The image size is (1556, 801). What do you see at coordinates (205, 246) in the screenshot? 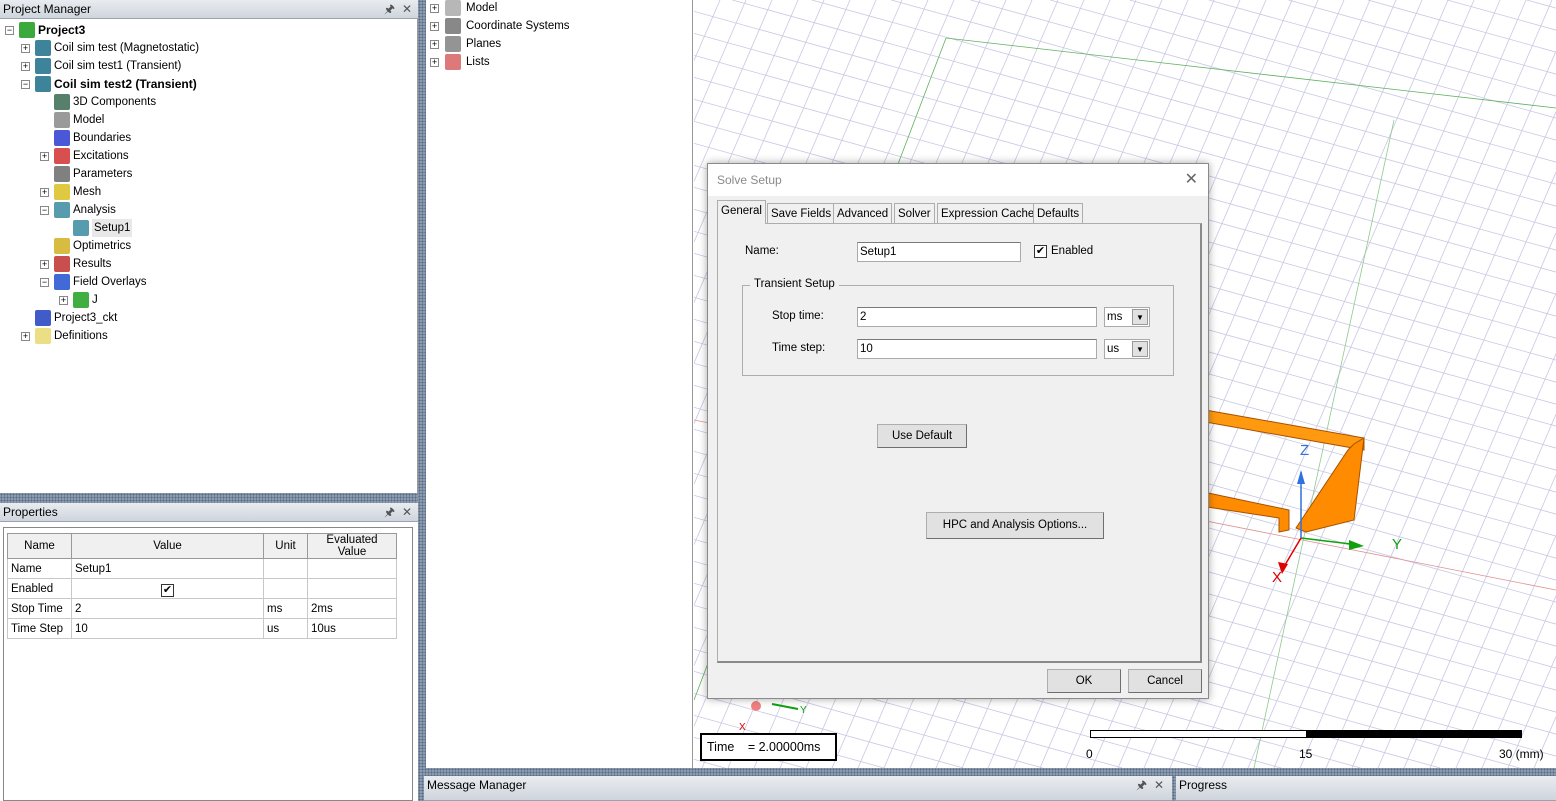
I see `tree-item: Optimetrics` at bounding box center [205, 246].